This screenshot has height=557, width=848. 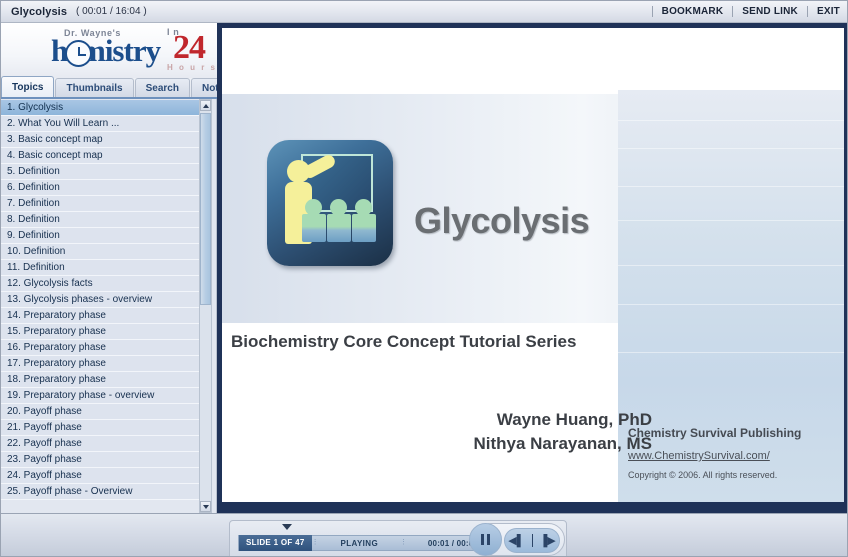 What do you see at coordinates (828, 11) in the screenshot?
I see `exit-link: EXIT` at bounding box center [828, 11].